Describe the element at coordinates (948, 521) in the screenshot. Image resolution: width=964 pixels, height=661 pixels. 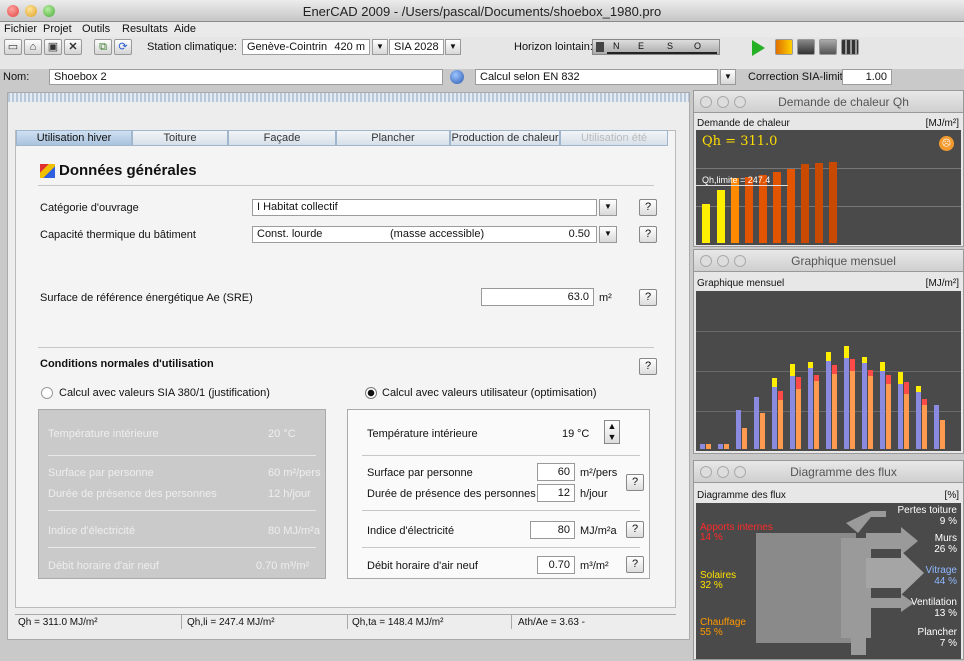
I see `flux-out-roof-value: 9 %` at that location.